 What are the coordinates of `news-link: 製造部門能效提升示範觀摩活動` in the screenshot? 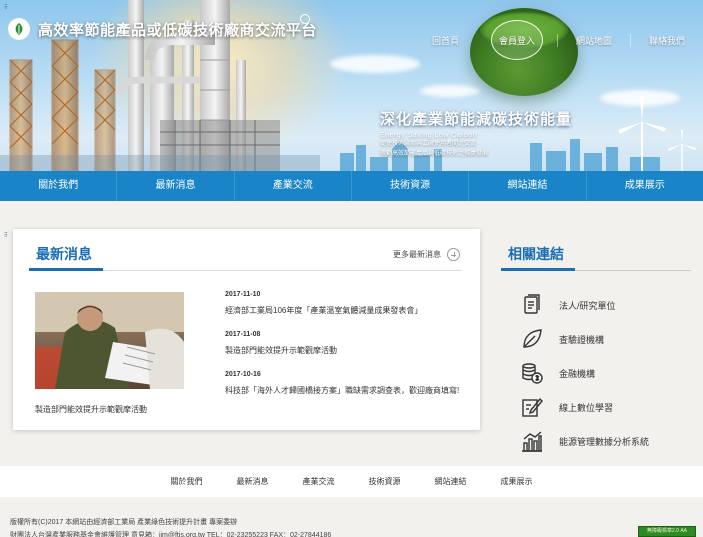 It's located at (345, 350).